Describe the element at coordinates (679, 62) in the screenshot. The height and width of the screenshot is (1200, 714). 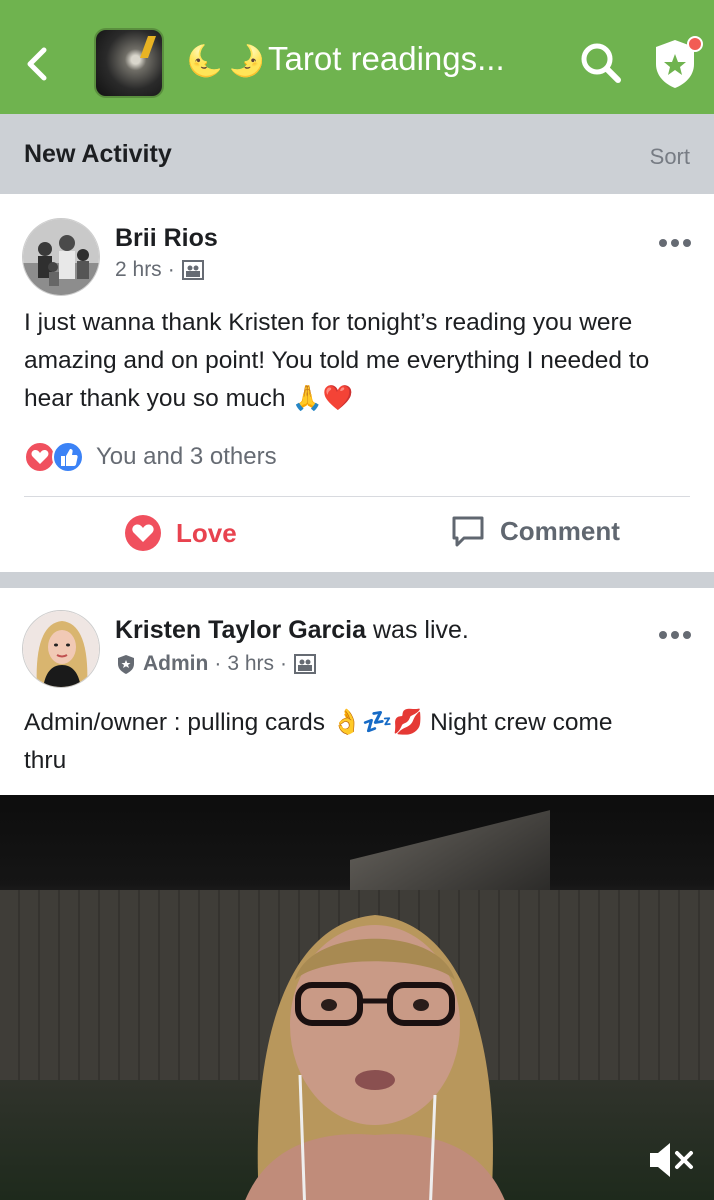
I see `shield-star-icon` at that location.